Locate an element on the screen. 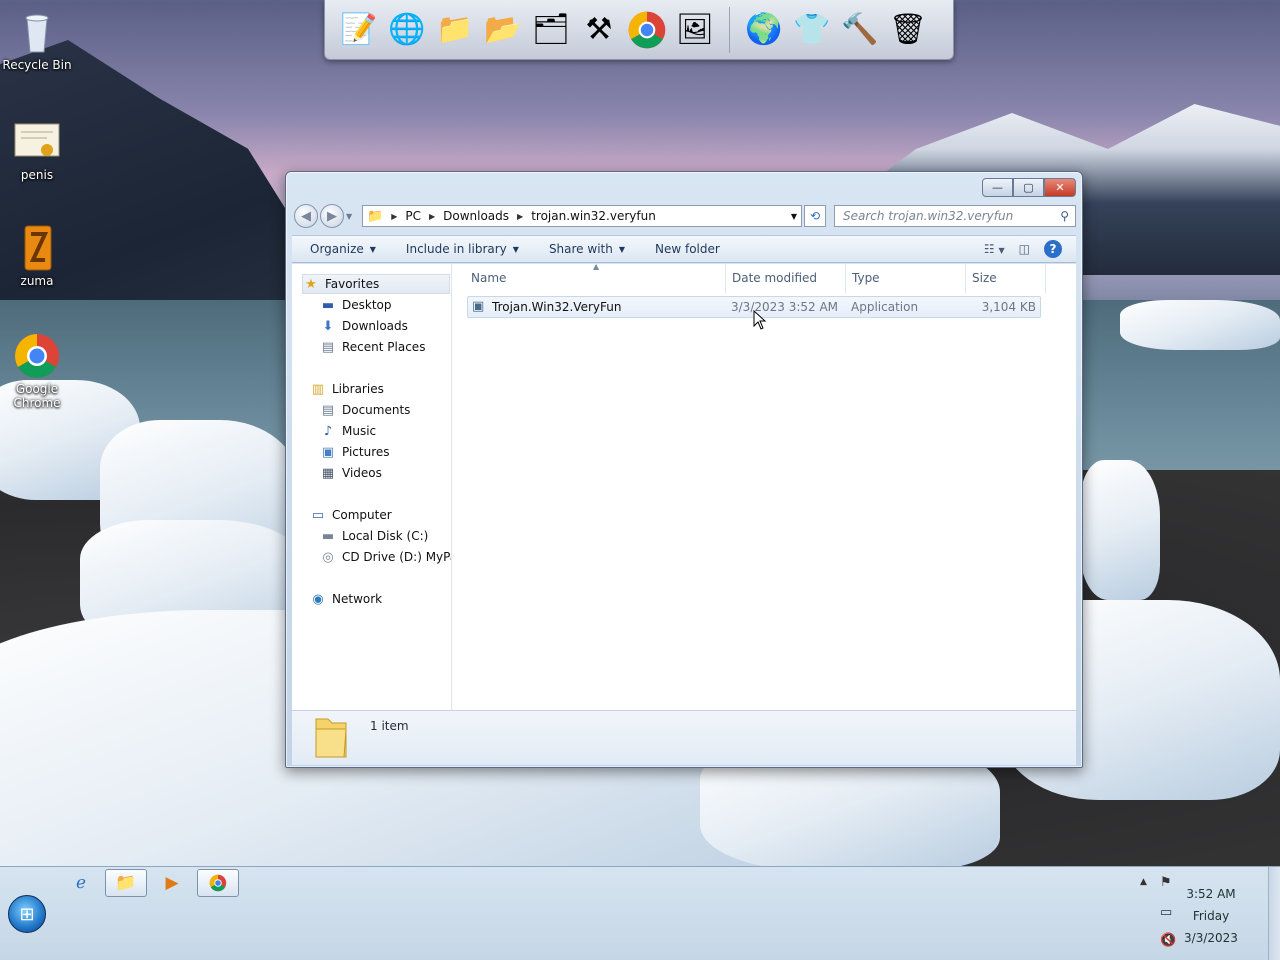 The height and width of the screenshot is (960, 1280). breadcrumb-downloads: Downloads is located at coordinates (476, 216).